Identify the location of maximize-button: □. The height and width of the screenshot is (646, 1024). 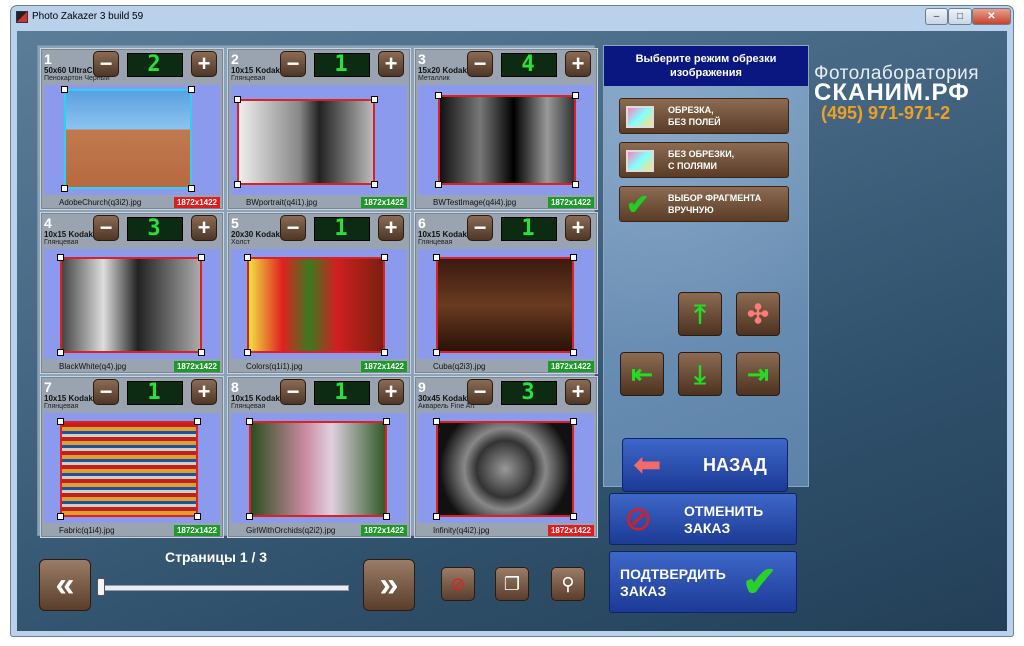
(960, 16).